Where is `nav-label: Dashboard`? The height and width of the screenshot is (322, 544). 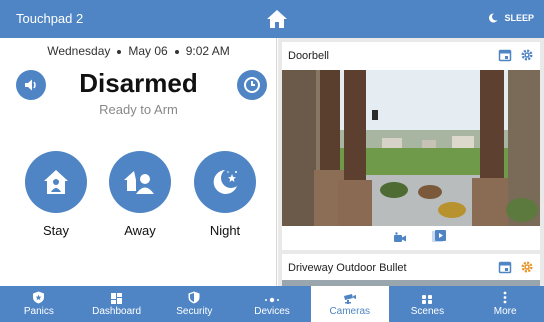
nav-label: Dashboard is located at coordinates (117, 311).